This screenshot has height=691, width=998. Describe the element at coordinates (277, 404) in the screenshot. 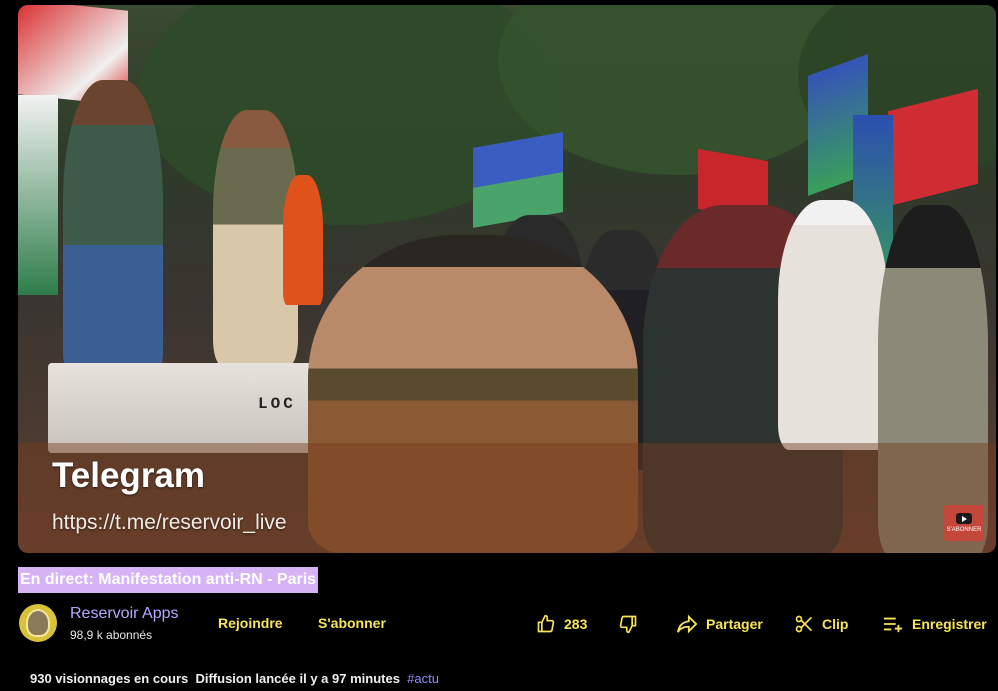

I see `truck-lettering: LOC` at that location.